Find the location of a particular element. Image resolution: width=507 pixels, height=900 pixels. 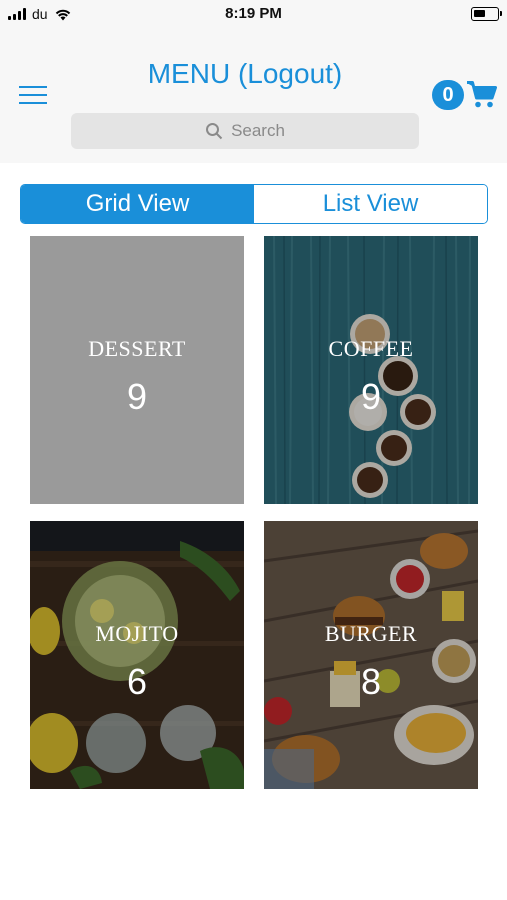

page-title: MENU (Logout) is located at coordinates (245, 74).